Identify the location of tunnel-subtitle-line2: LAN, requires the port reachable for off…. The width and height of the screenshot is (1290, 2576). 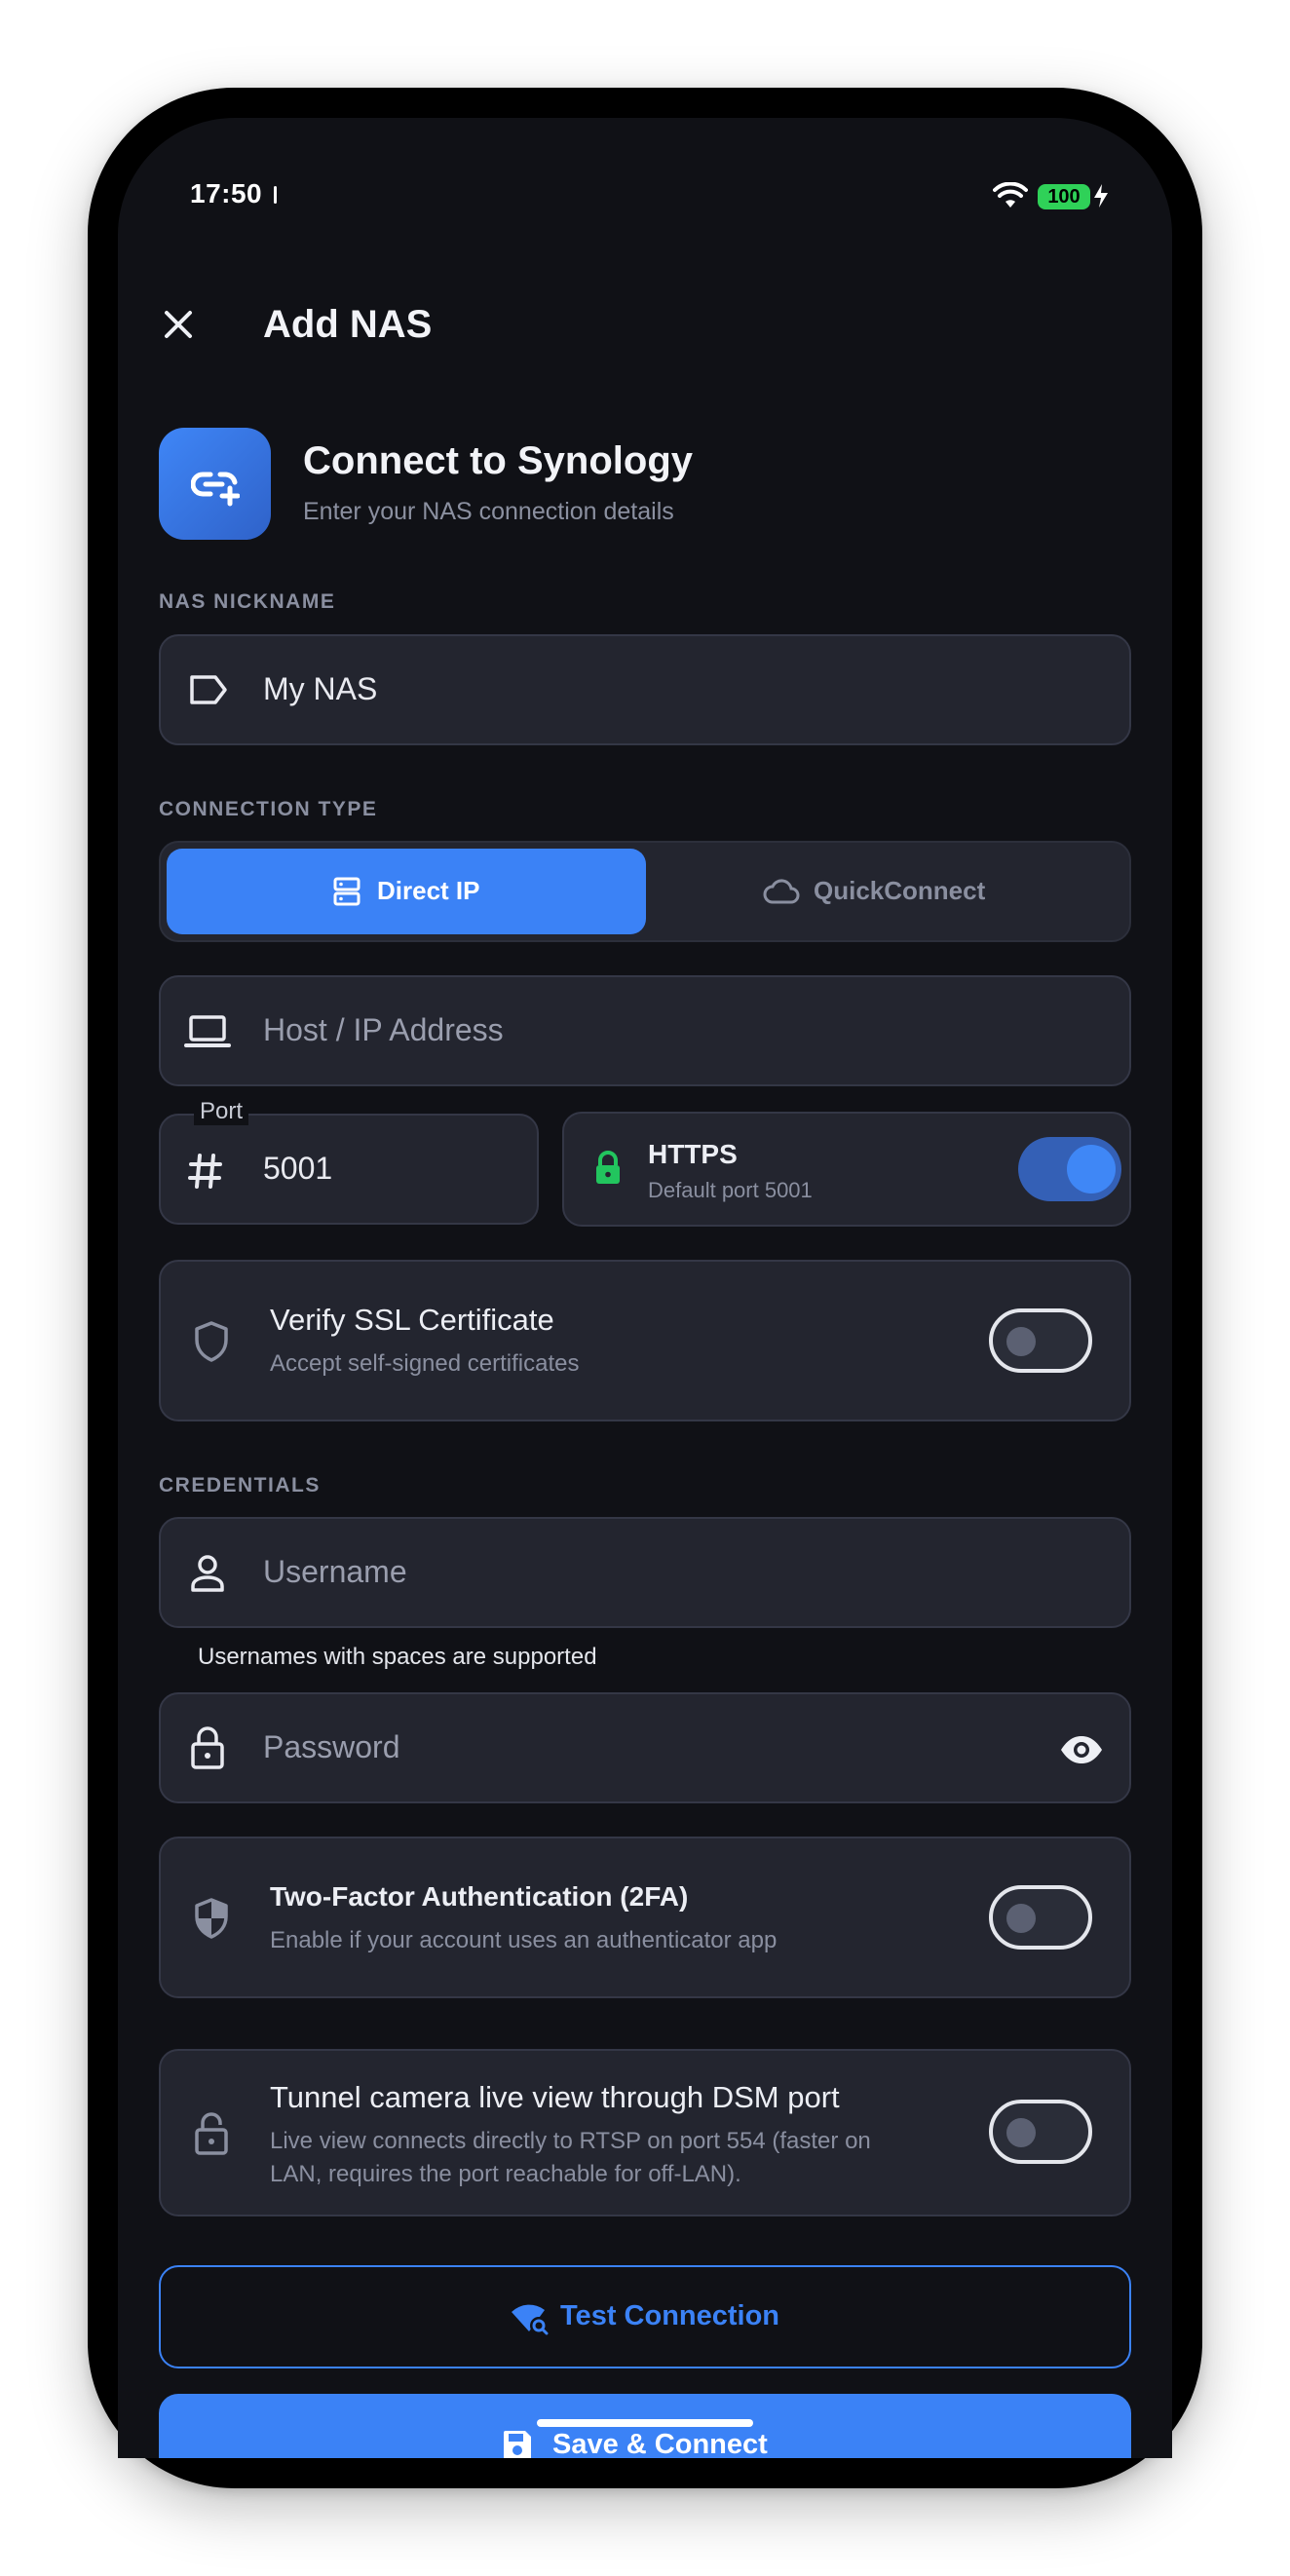
(505, 2174).